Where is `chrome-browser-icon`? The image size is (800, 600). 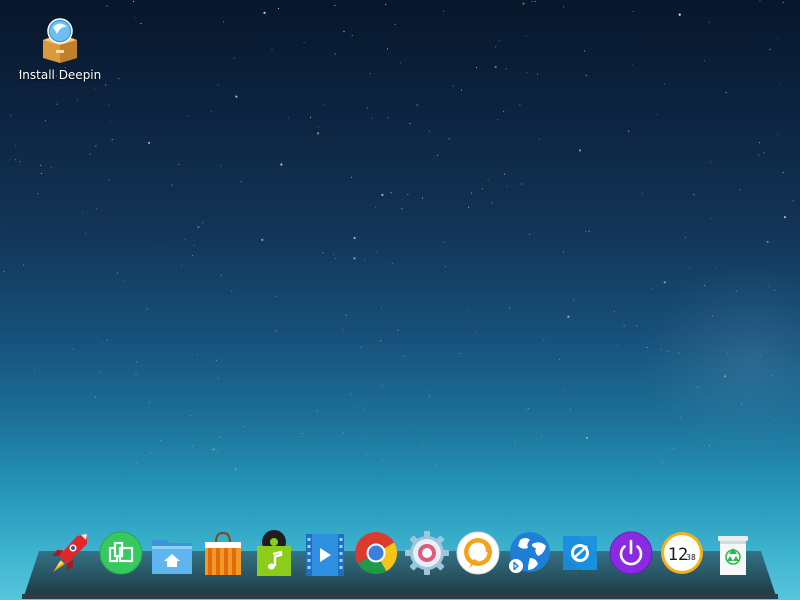
chrome-browser-icon is located at coordinates (376, 553).